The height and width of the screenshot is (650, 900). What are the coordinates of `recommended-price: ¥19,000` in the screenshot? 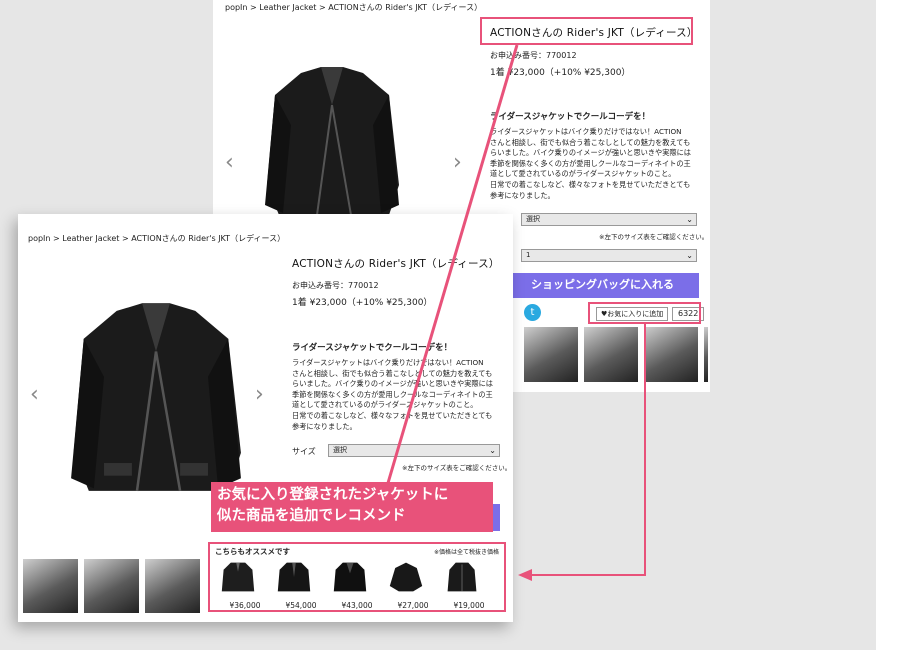 It's located at (469, 605).